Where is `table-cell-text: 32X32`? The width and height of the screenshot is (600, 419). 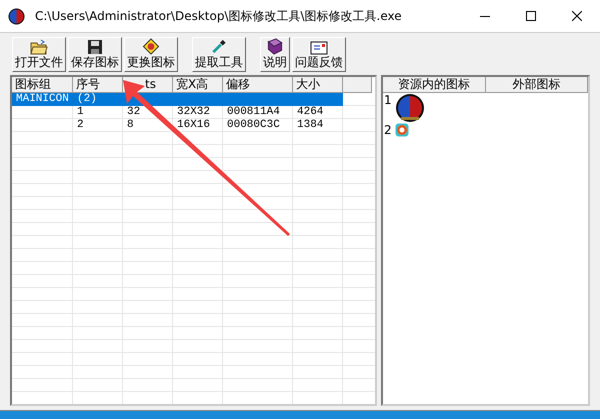
table-cell-text: 32X32 is located at coordinates (194, 112).